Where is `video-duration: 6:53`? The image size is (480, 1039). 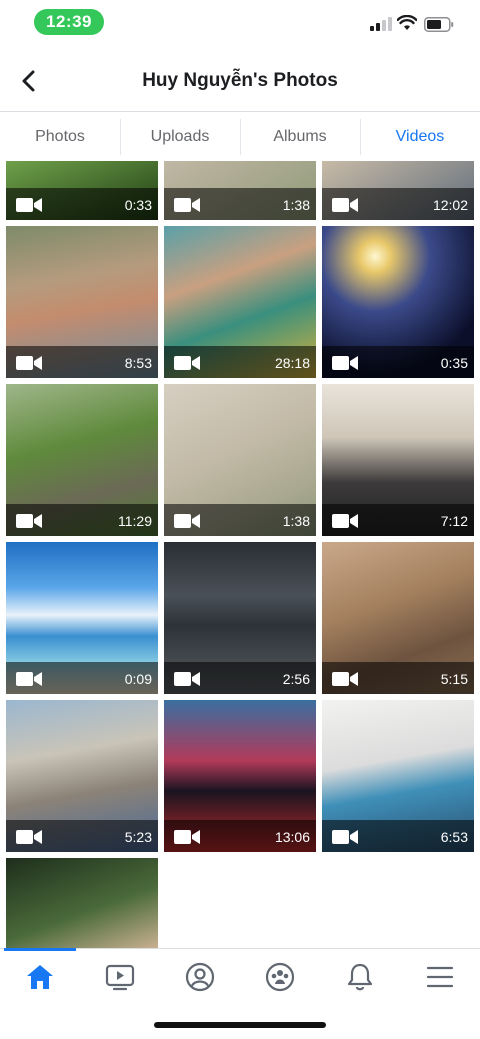 video-duration: 6:53 is located at coordinates (454, 837).